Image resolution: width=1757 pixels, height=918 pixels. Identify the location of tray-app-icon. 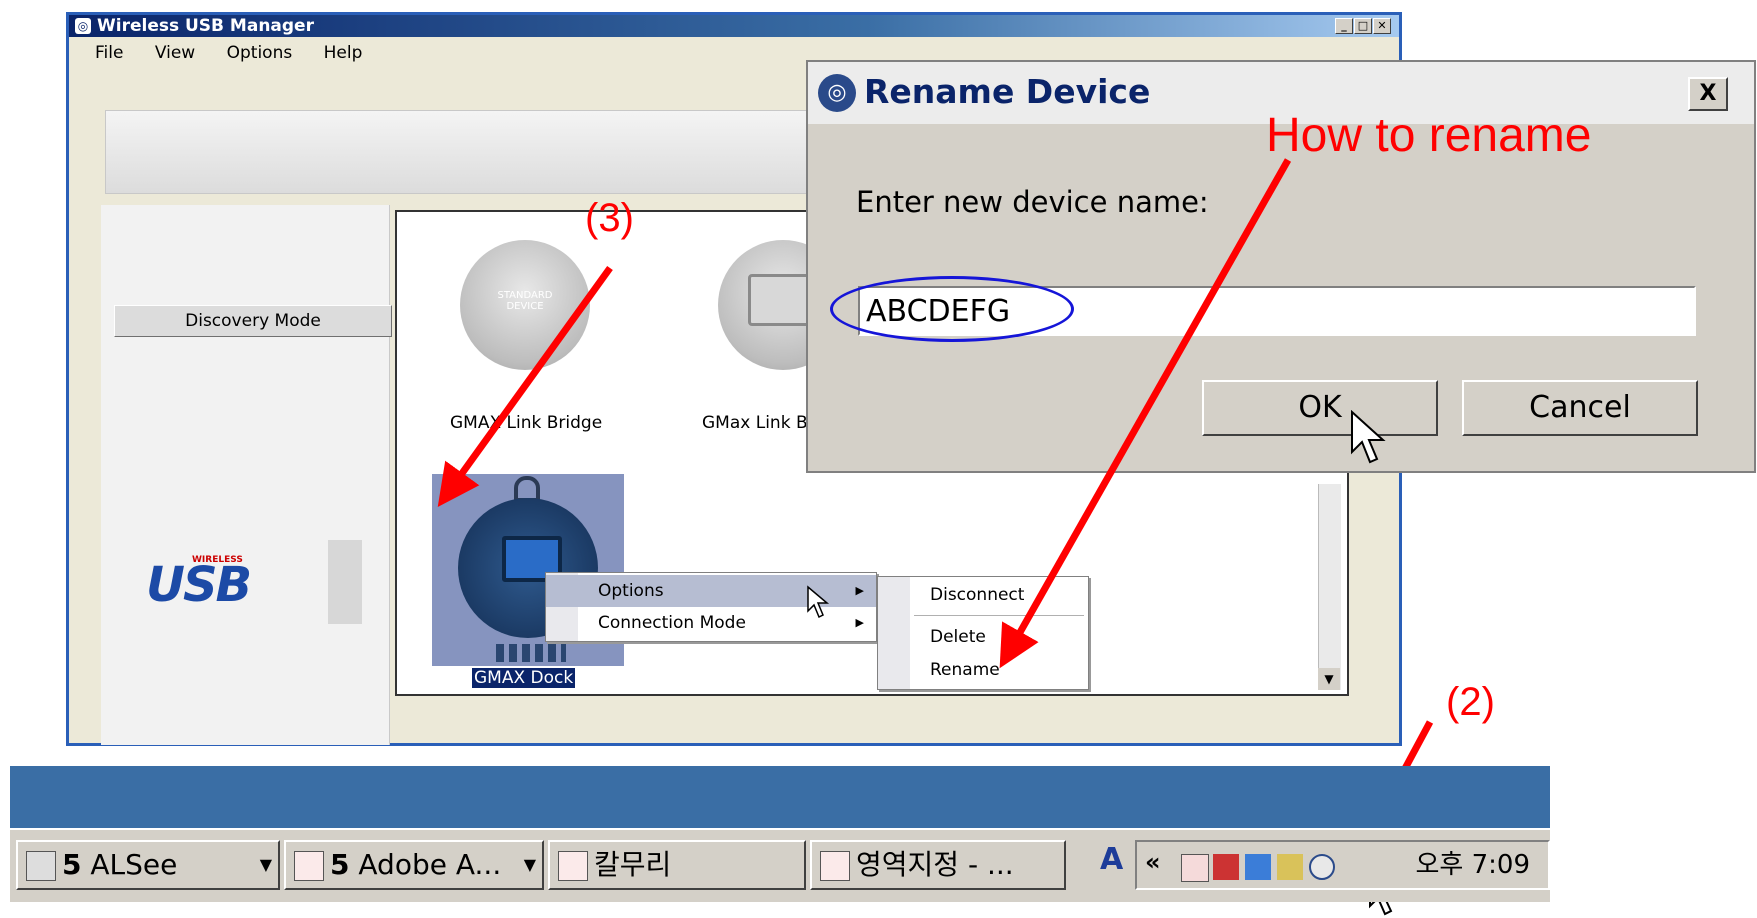
(1195, 868).